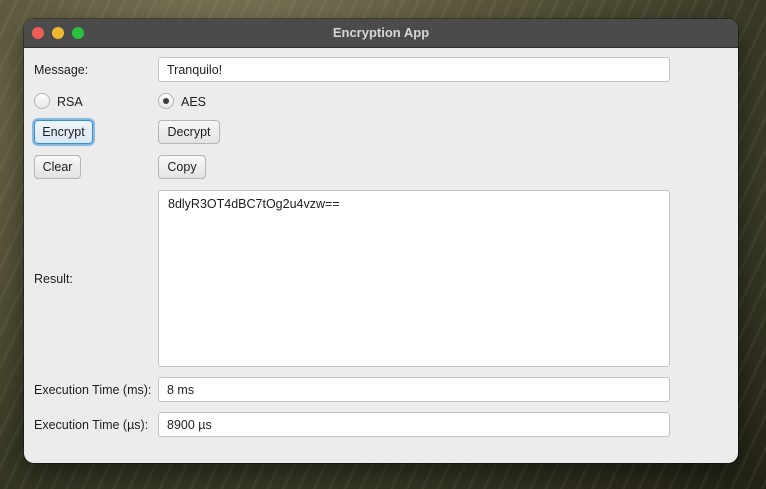 The width and height of the screenshot is (766, 489). I want to click on window-title: Encryption App, so click(381, 32).